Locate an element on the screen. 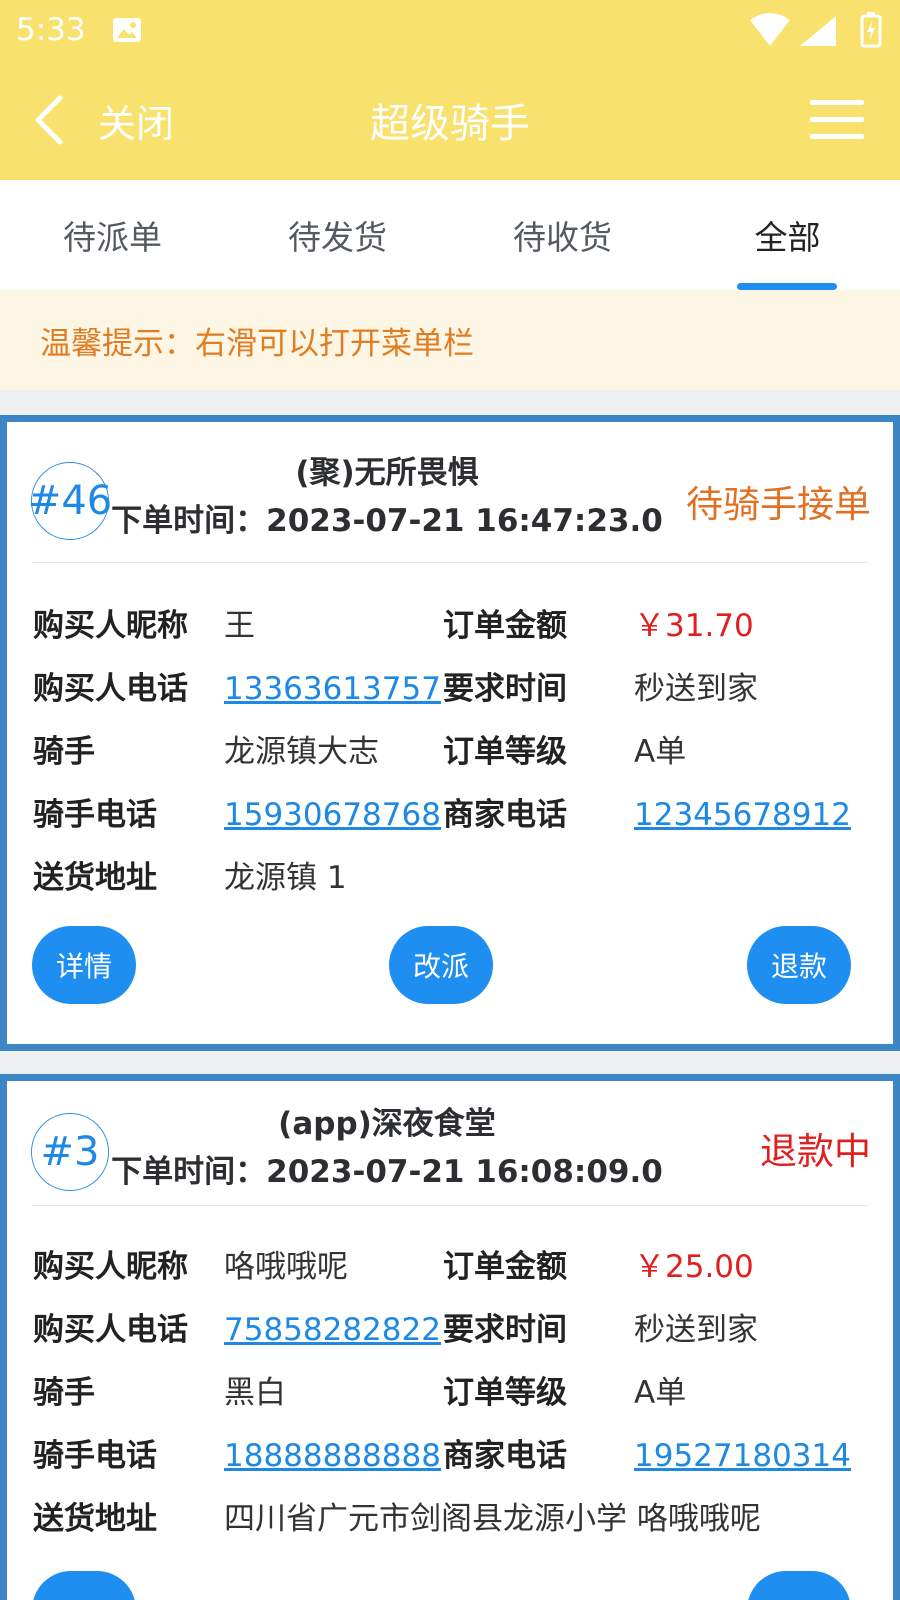 The height and width of the screenshot is (1600, 900). tip-banner: 温馨提示：右滑可以打开菜单栏 is located at coordinates (450, 340).